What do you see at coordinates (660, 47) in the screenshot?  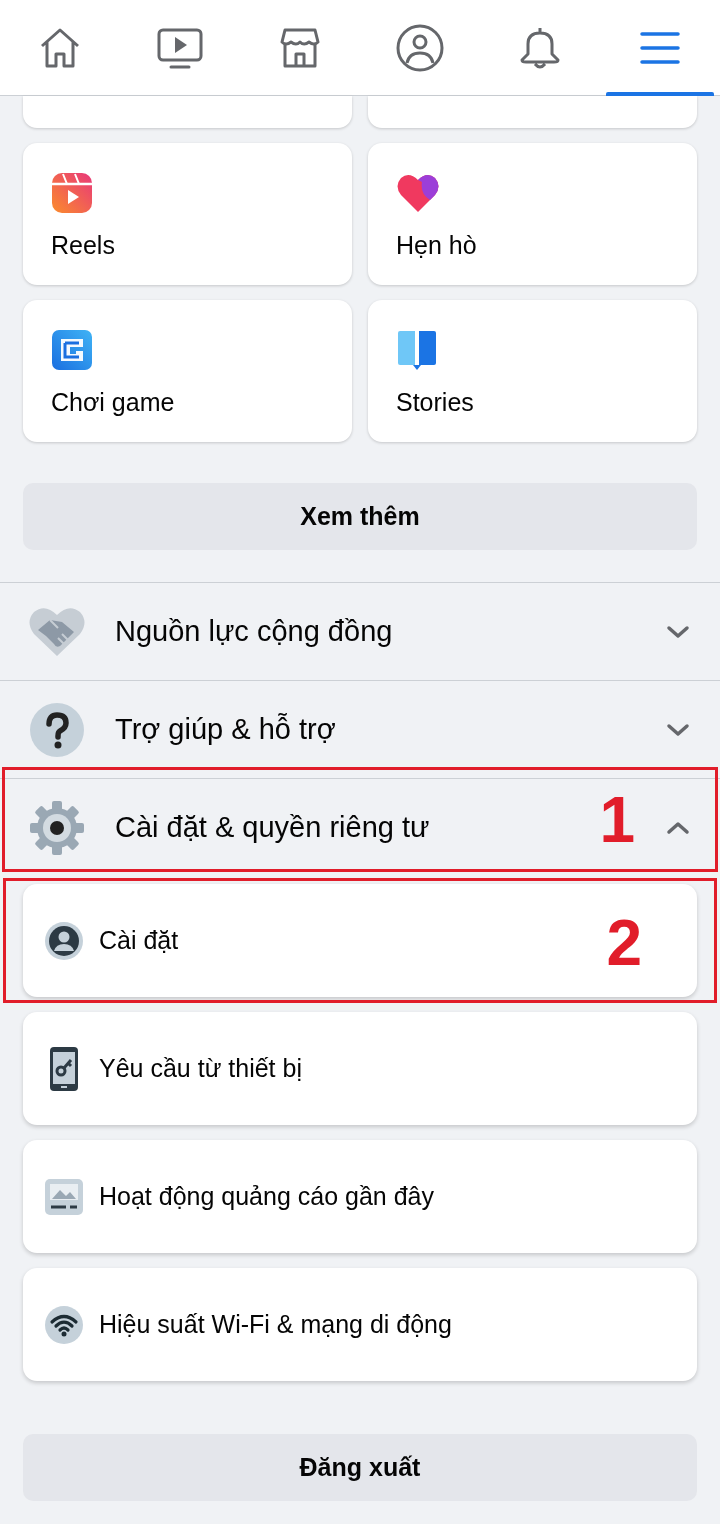 I see `menu-icon` at bounding box center [660, 47].